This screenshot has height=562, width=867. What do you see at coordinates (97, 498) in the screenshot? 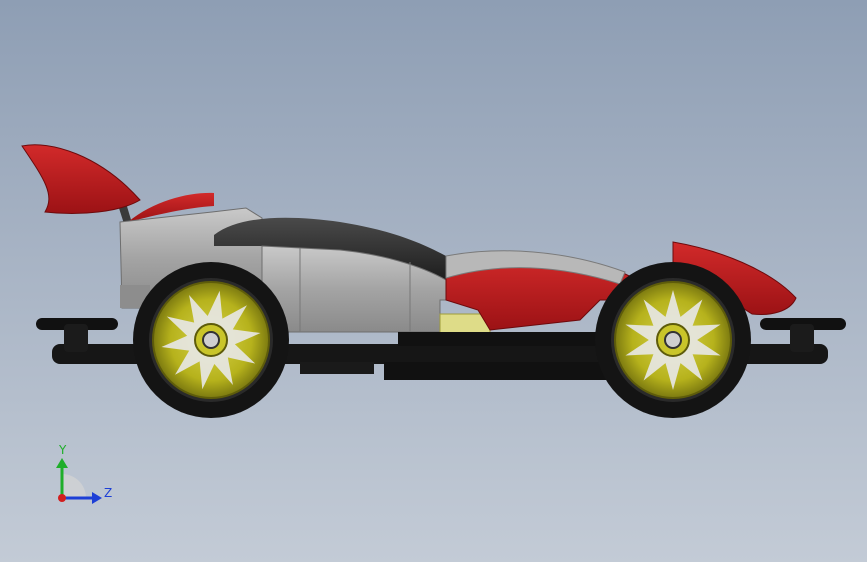
I see `triad-z-arrow` at bounding box center [97, 498].